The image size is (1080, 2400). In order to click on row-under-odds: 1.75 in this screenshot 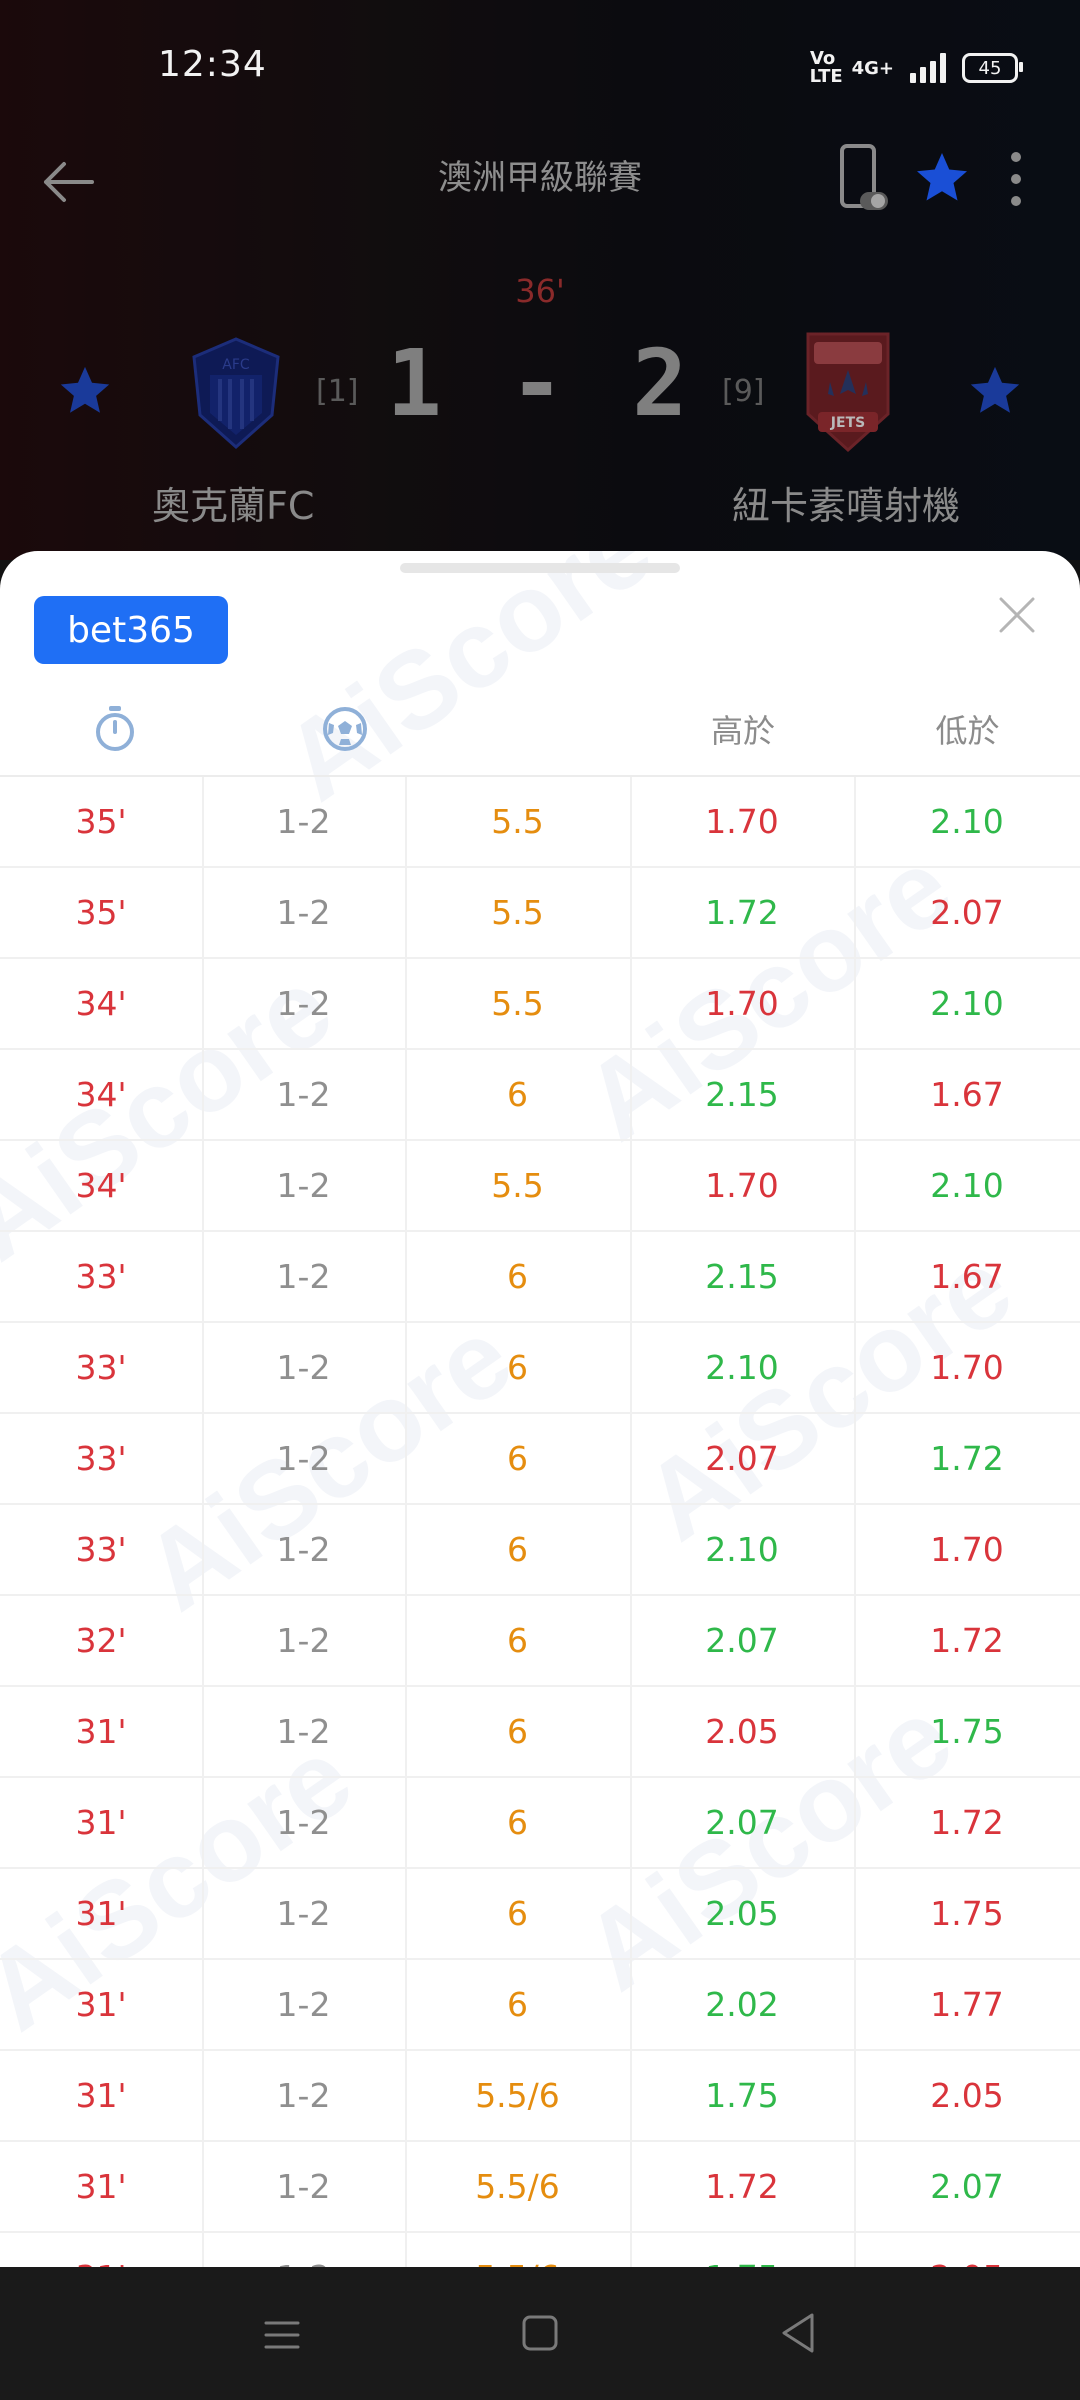, I will do `click(967, 1731)`.